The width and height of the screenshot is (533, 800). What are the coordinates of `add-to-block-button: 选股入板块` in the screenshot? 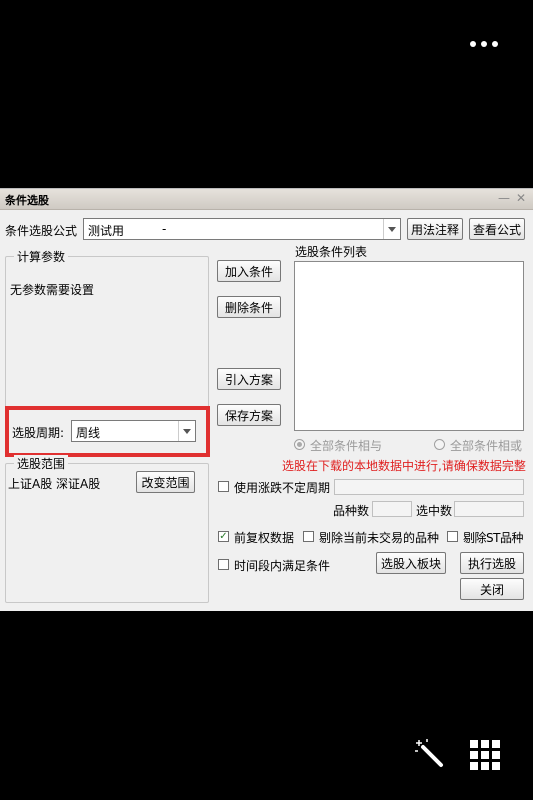 It's located at (411, 563).